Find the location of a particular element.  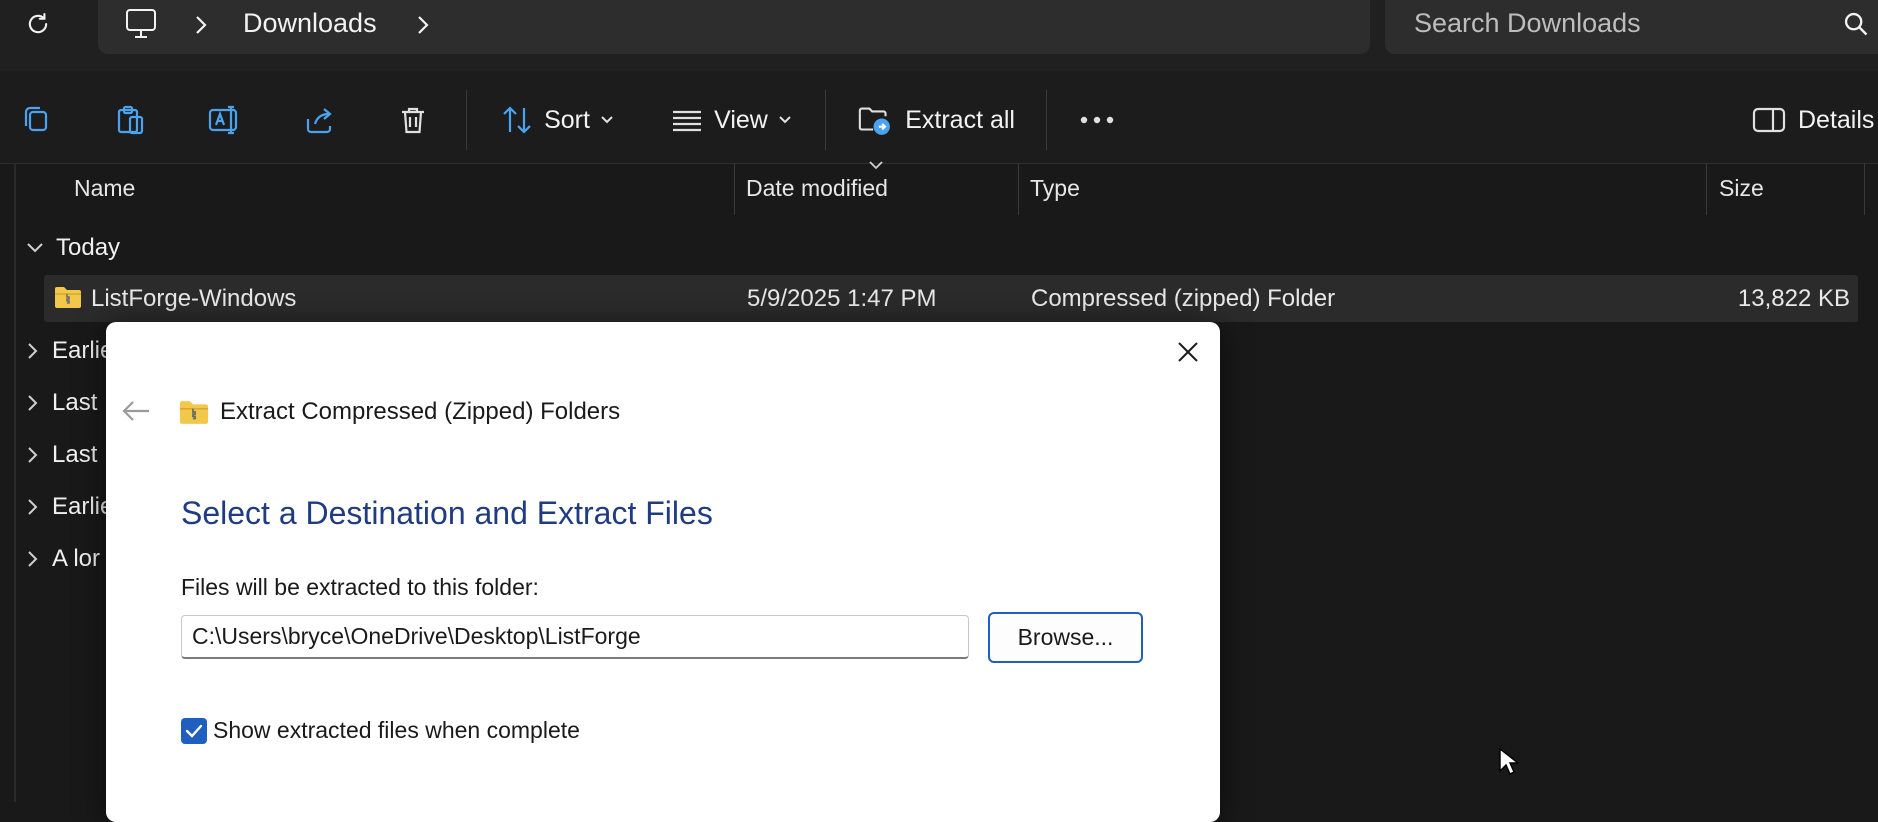

more-icon is located at coordinates (1097, 120).